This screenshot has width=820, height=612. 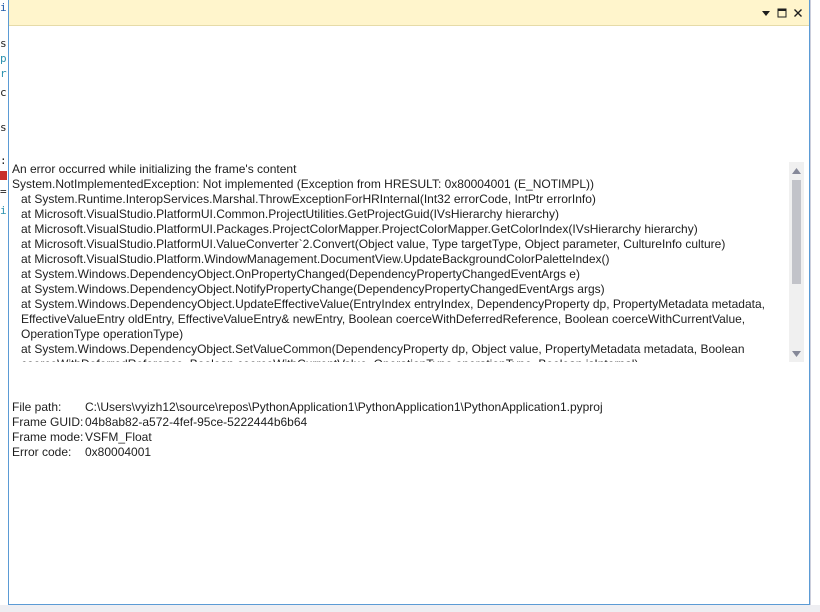 What do you see at coordinates (410, 608) in the screenshot?
I see `bottom-strip` at bounding box center [410, 608].